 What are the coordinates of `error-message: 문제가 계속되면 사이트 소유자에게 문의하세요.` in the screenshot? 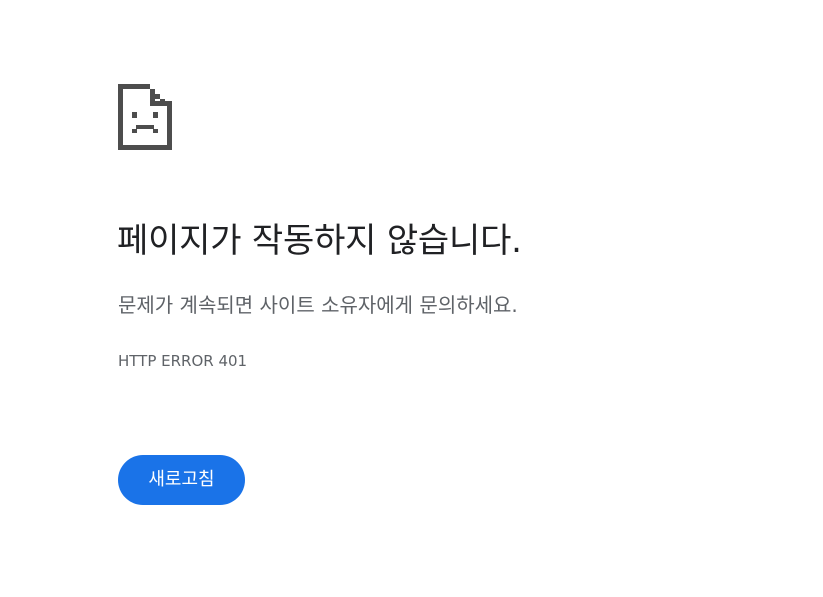 It's located at (318, 305).